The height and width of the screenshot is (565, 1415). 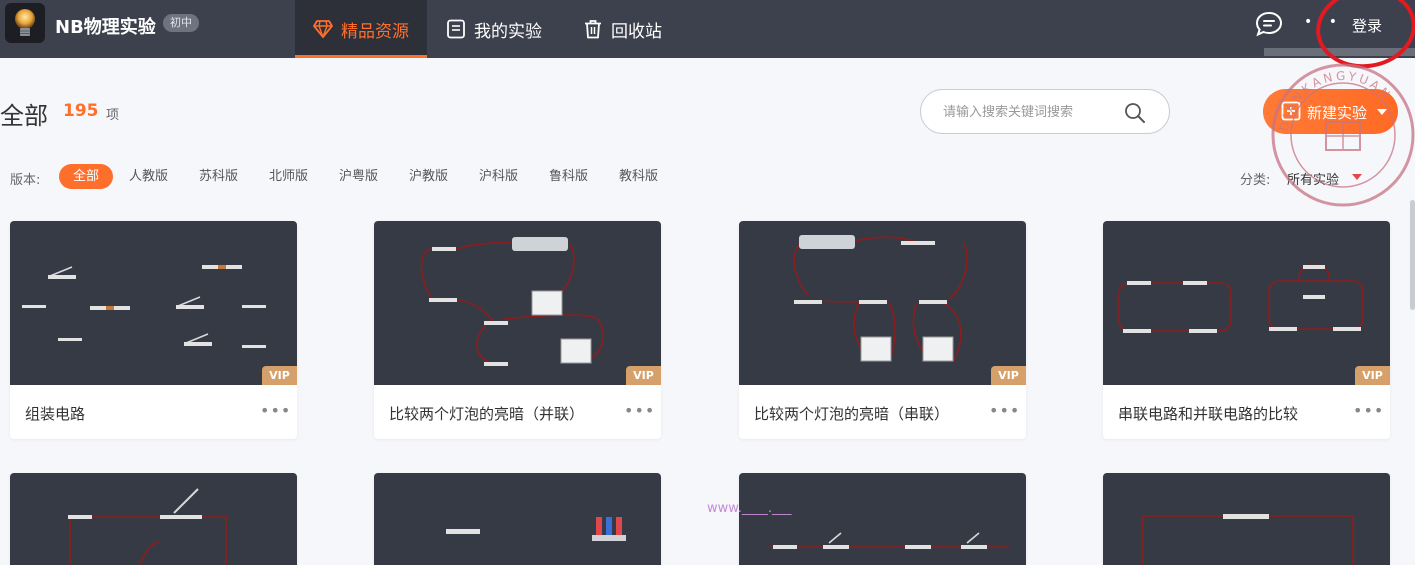 What do you see at coordinates (1291, 111) in the screenshot?
I see `add-document-icon` at bounding box center [1291, 111].